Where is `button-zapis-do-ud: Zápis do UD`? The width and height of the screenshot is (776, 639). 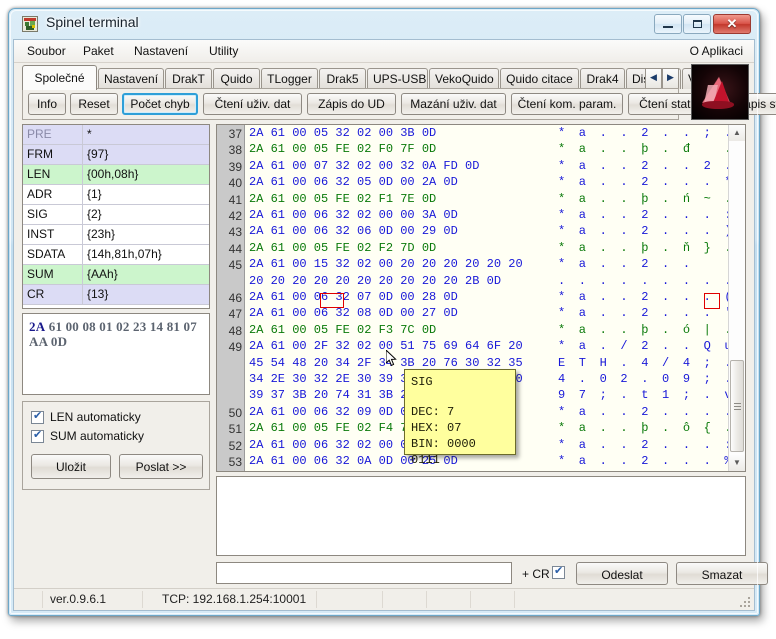
button-zapis-do-ud: Zápis do UD is located at coordinates (351, 104).